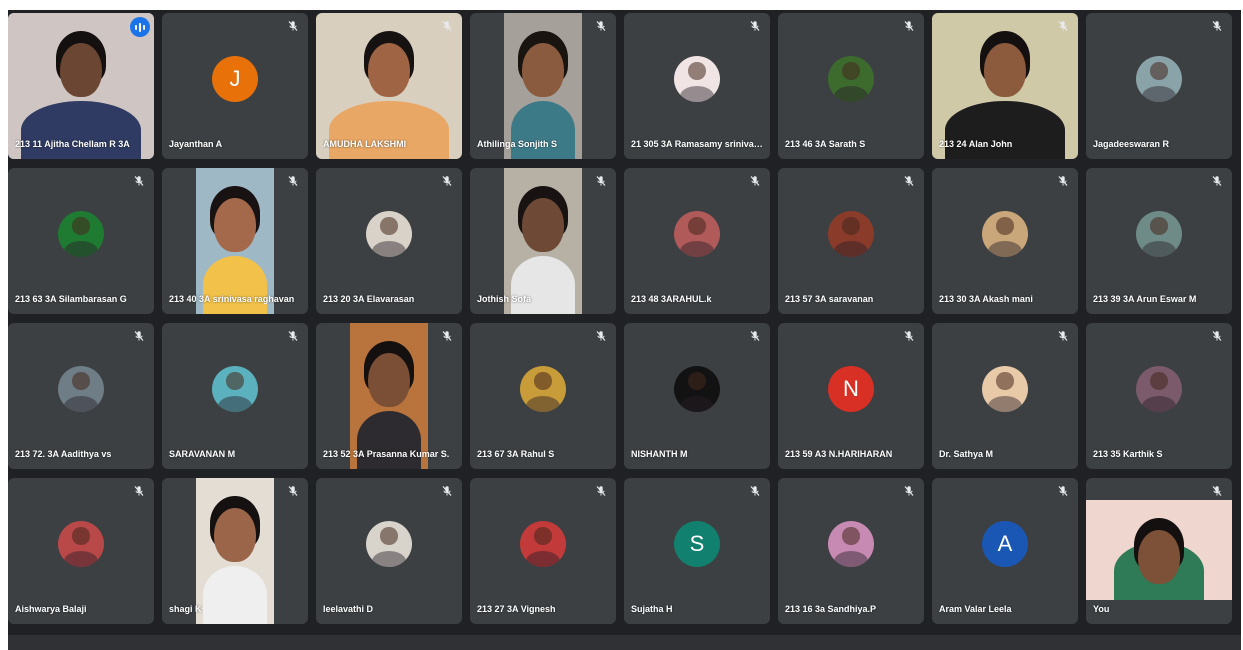 Image resolution: width=1243 pixels, height=650 pixels. I want to click on participant-name: Jayanthan A, so click(196, 144).